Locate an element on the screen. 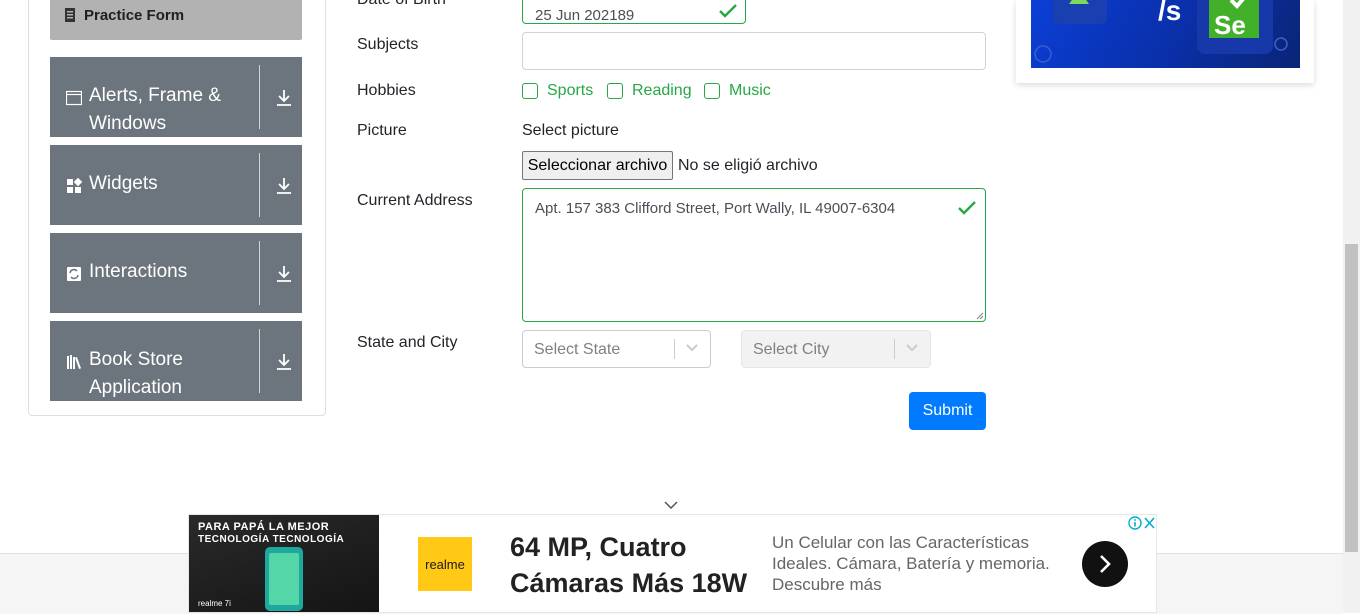  hobby-music-checkbox: Music is located at coordinates (737, 91).